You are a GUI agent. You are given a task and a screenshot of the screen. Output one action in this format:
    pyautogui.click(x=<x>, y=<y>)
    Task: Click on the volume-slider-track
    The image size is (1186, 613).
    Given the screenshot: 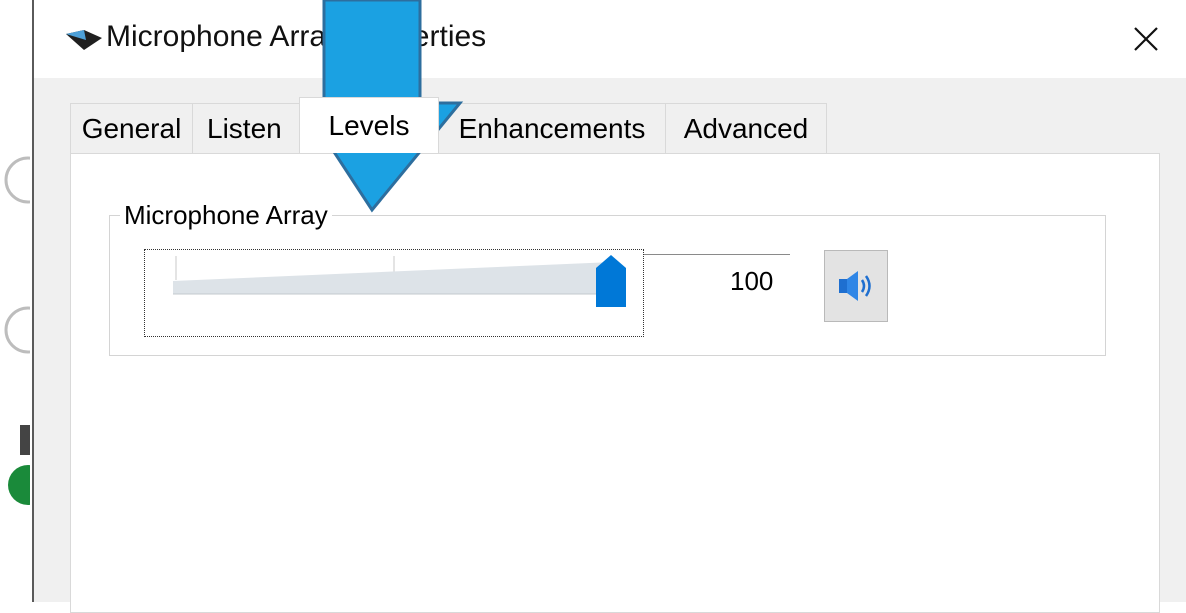 What is the action you would take?
    pyautogui.click(x=395, y=294)
    